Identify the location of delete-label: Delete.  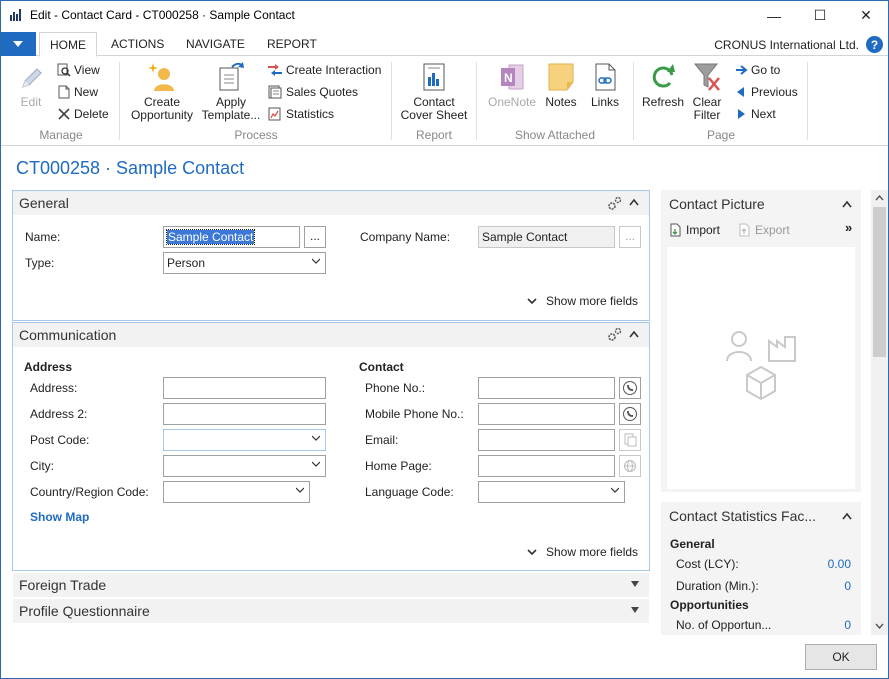
(91, 114).